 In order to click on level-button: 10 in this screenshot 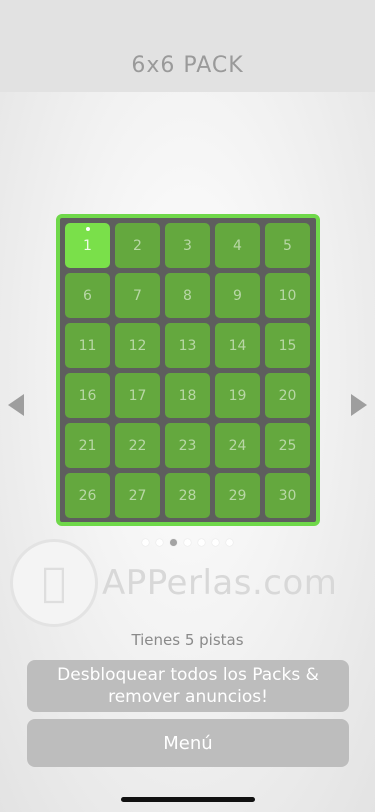, I will do `click(287, 295)`.